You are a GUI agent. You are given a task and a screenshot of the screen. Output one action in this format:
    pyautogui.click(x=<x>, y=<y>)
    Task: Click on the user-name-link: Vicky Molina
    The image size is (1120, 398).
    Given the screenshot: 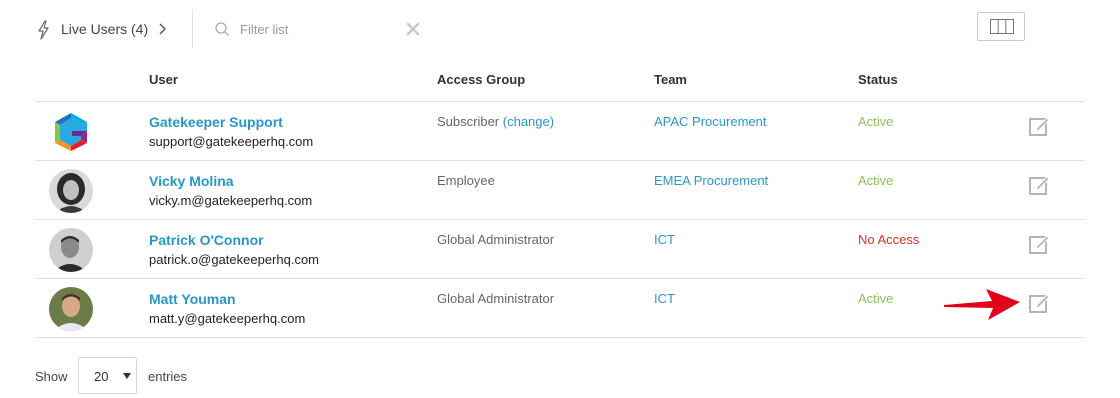 What is the action you would take?
    pyautogui.click(x=191, y=181)
    